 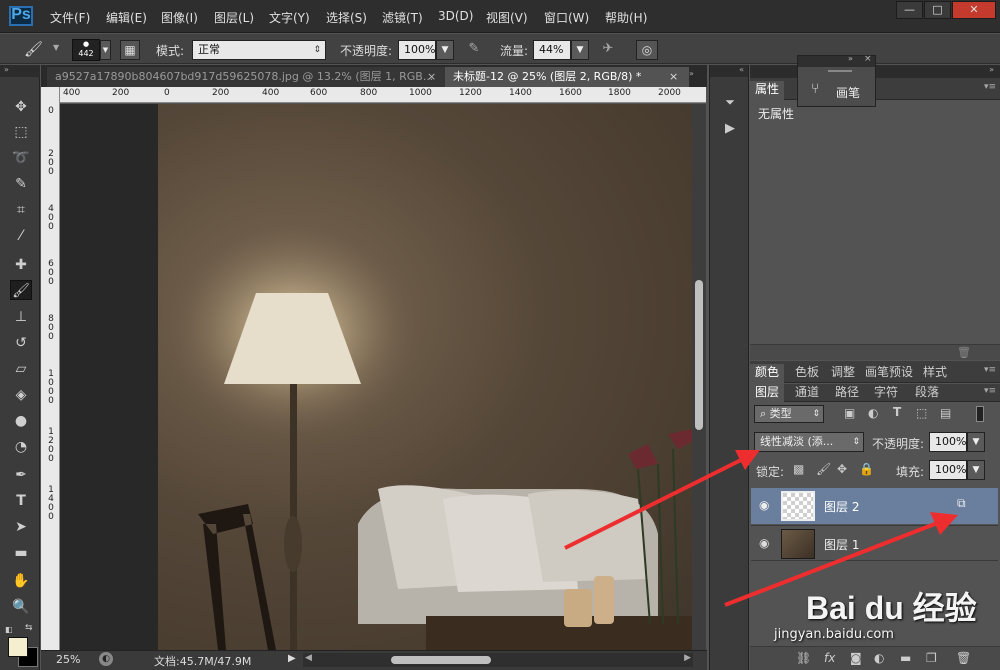 I want to click on pressure-opacity-icon: ✎, so click(x=474, y=51).